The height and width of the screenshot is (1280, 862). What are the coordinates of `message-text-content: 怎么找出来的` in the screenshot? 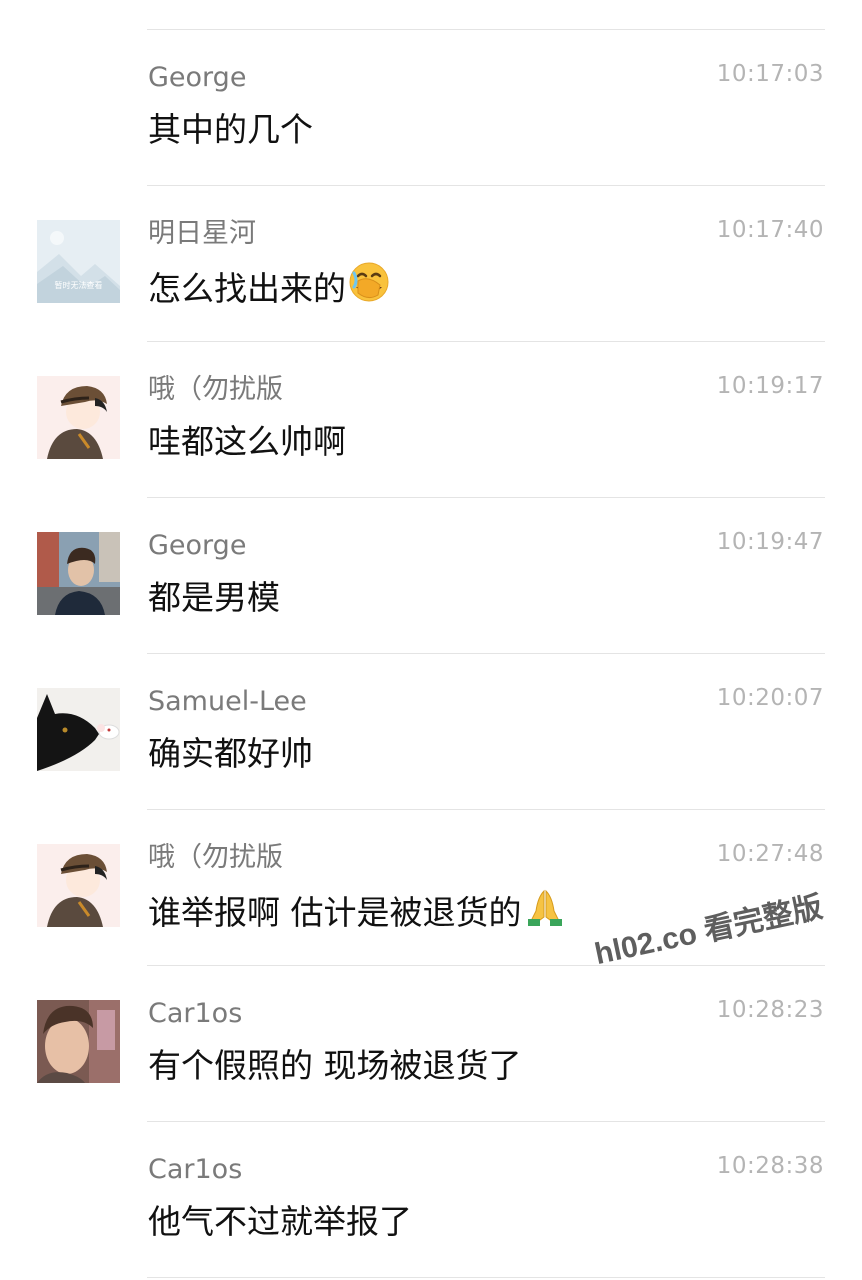 It's located at (247, 288).